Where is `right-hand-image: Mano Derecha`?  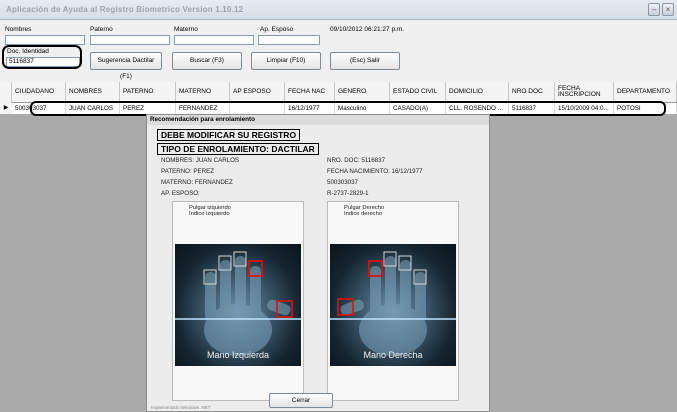 right-hand-image: Mano Derecha is located at coordinates (393, 305).